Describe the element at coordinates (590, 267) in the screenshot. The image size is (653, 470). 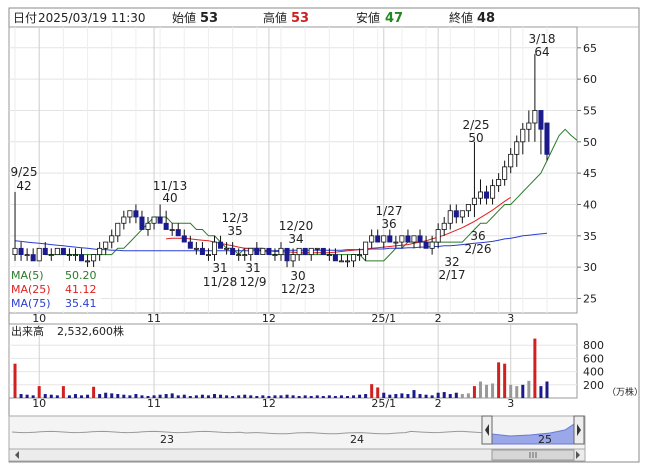
I see `price-tick-label: 30` at that location.